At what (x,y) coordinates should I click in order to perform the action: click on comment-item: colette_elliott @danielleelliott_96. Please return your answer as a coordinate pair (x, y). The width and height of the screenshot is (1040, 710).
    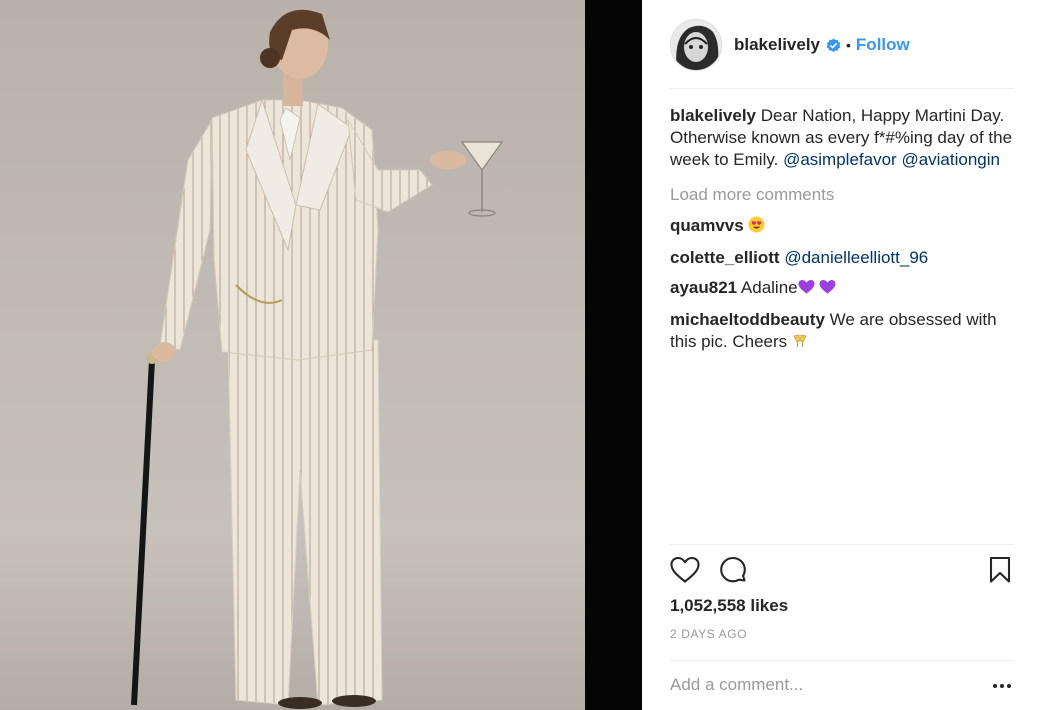
    Looking at the image, I should click on (842, 258).